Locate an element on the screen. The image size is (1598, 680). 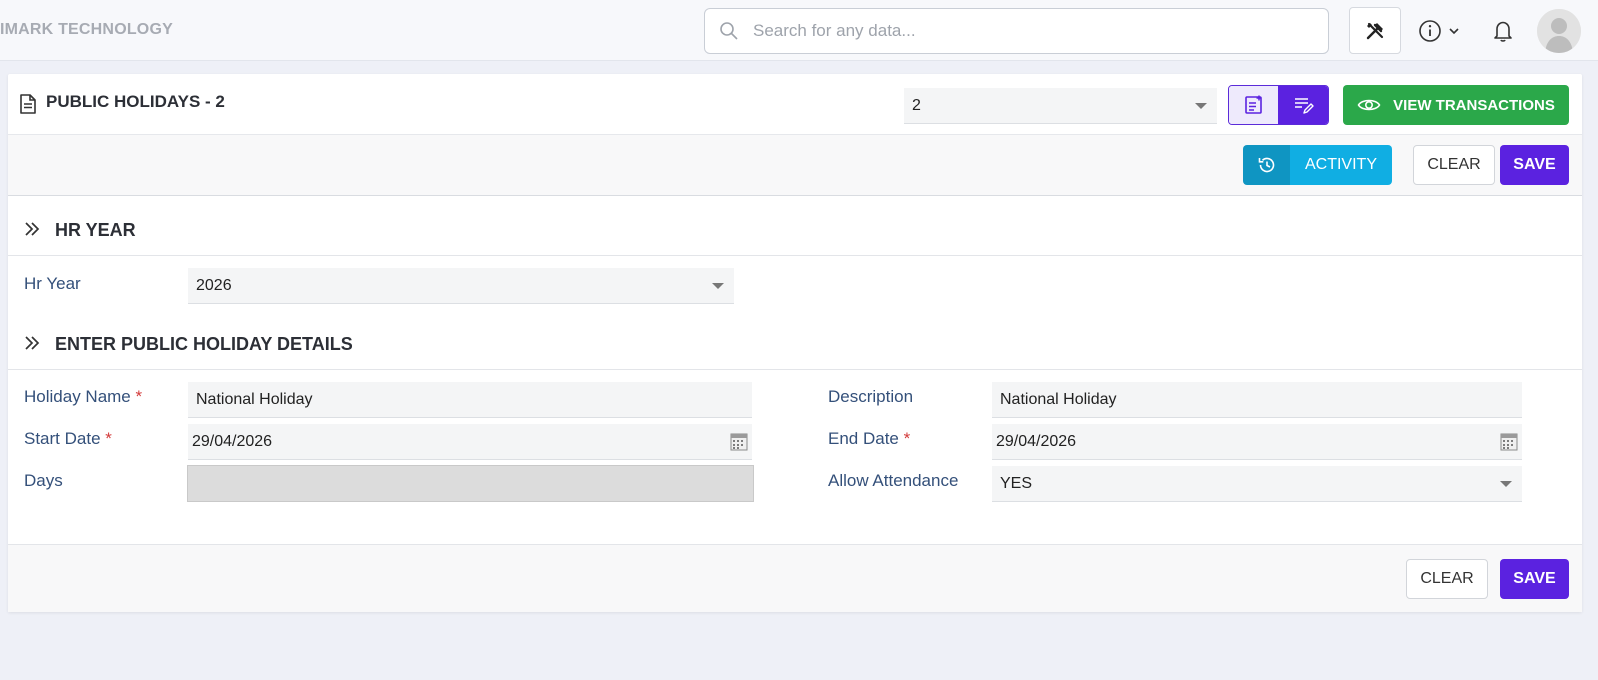
eye-icon is located at coordinates (1369, 105).